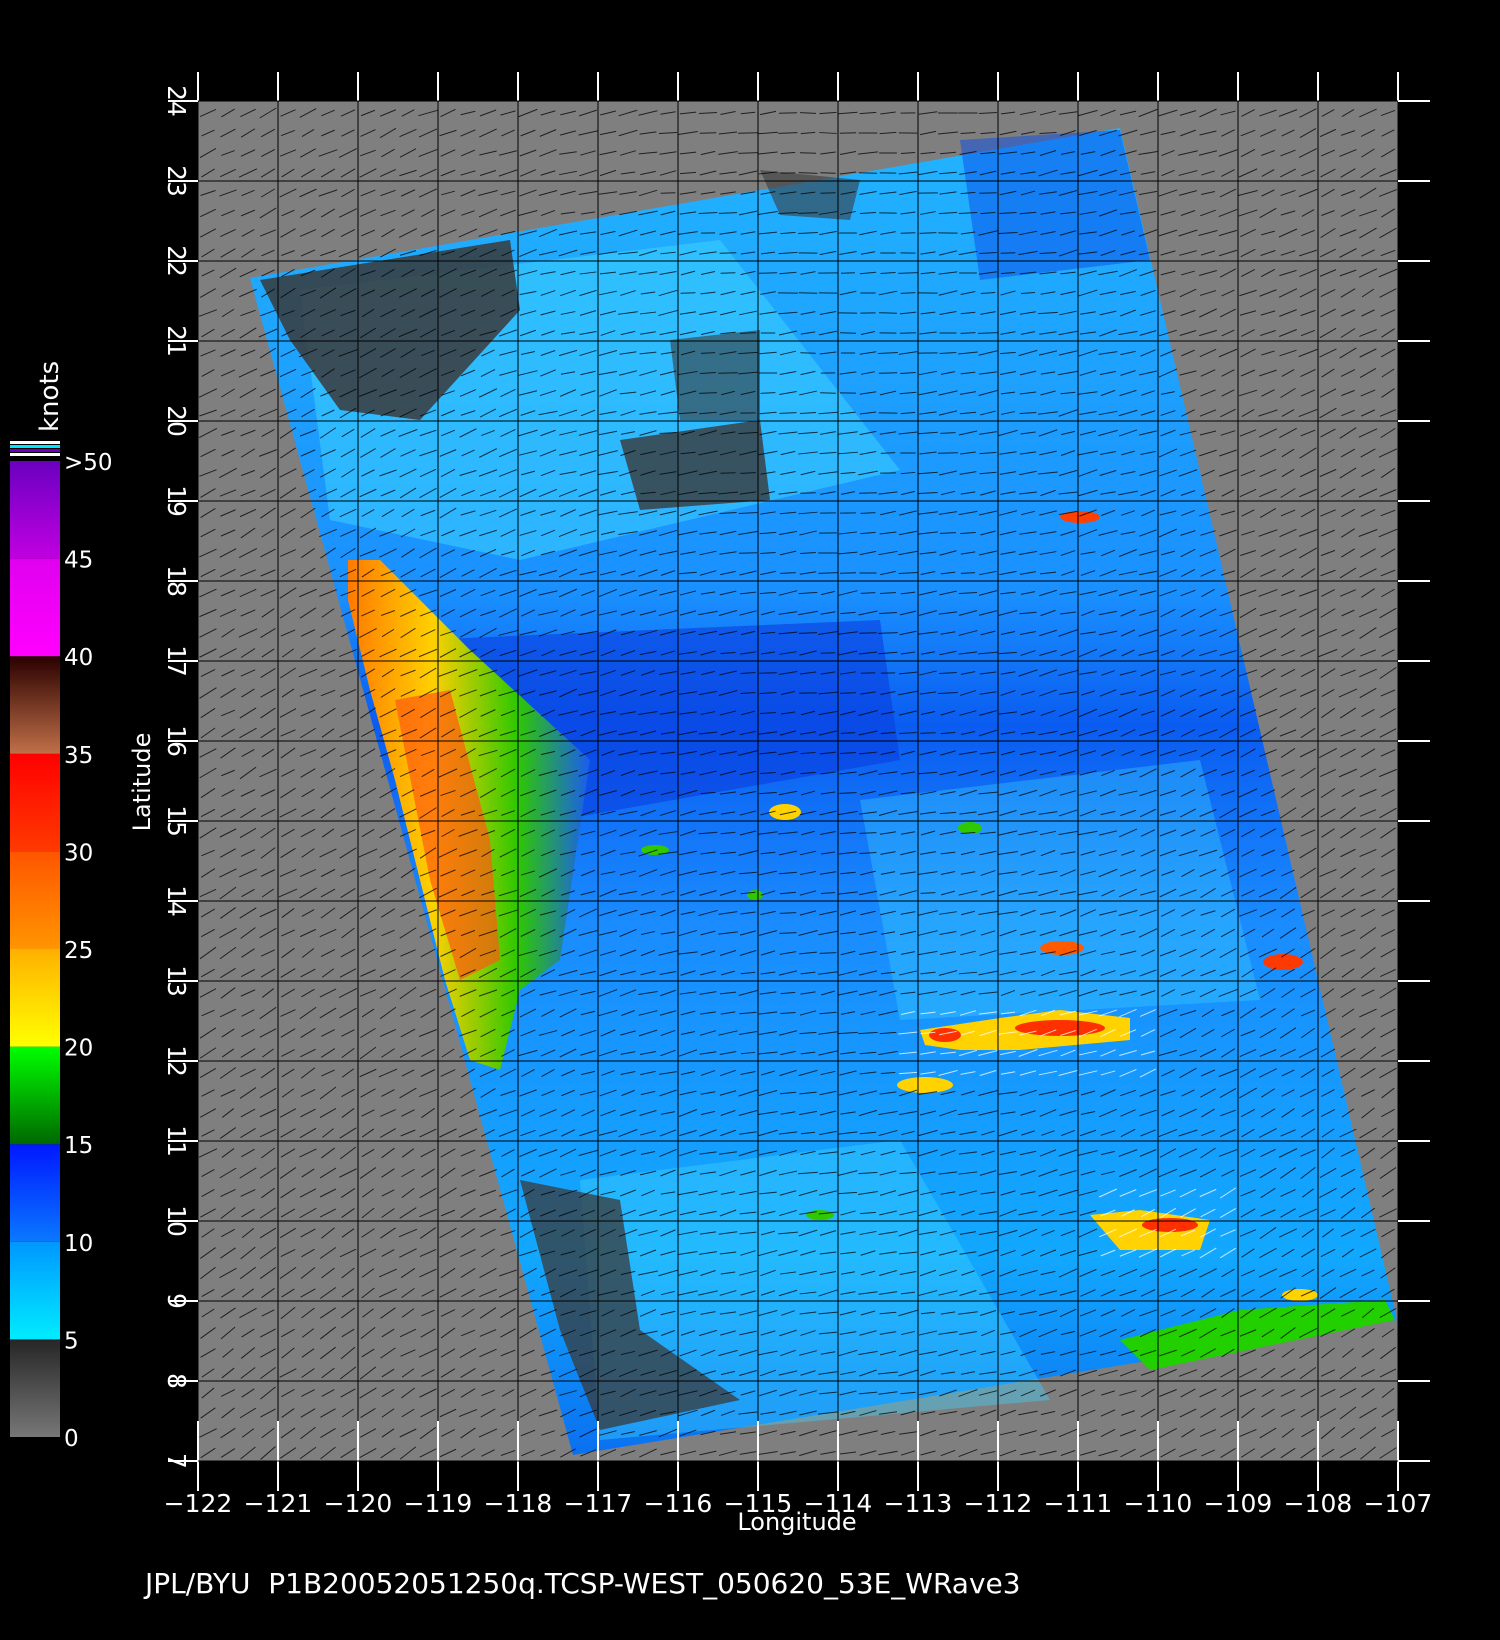 The width and height of the screenshot is (1500, 1640). What do you see at coordinates (78, 853) in the screenshot?
I see `colorbar-tick-label: 30` at bounding box center [78, 853].